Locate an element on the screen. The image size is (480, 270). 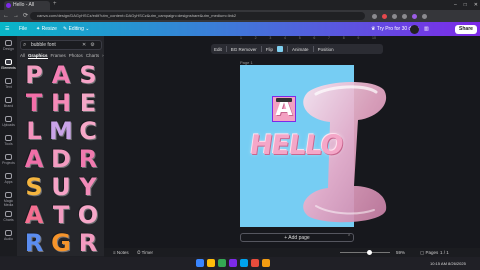
tools-icon is located at coordinates (8, 138).